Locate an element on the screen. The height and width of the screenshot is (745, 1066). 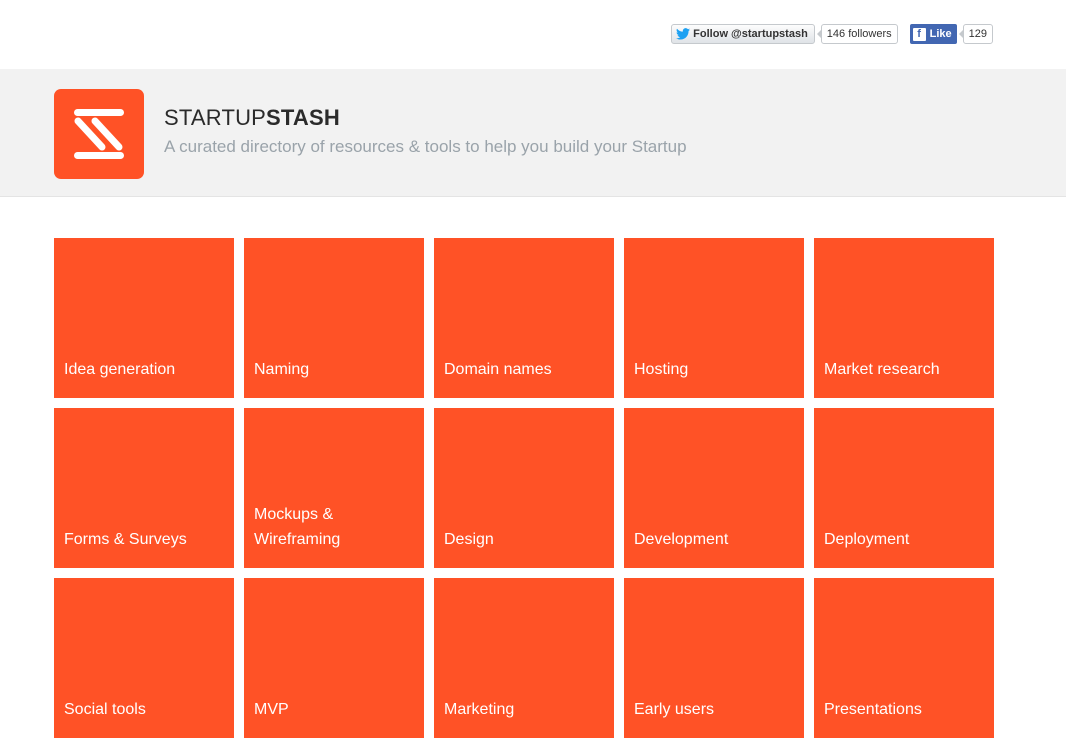
facebook-like-count: 129 is located at coordinates (975, 34).